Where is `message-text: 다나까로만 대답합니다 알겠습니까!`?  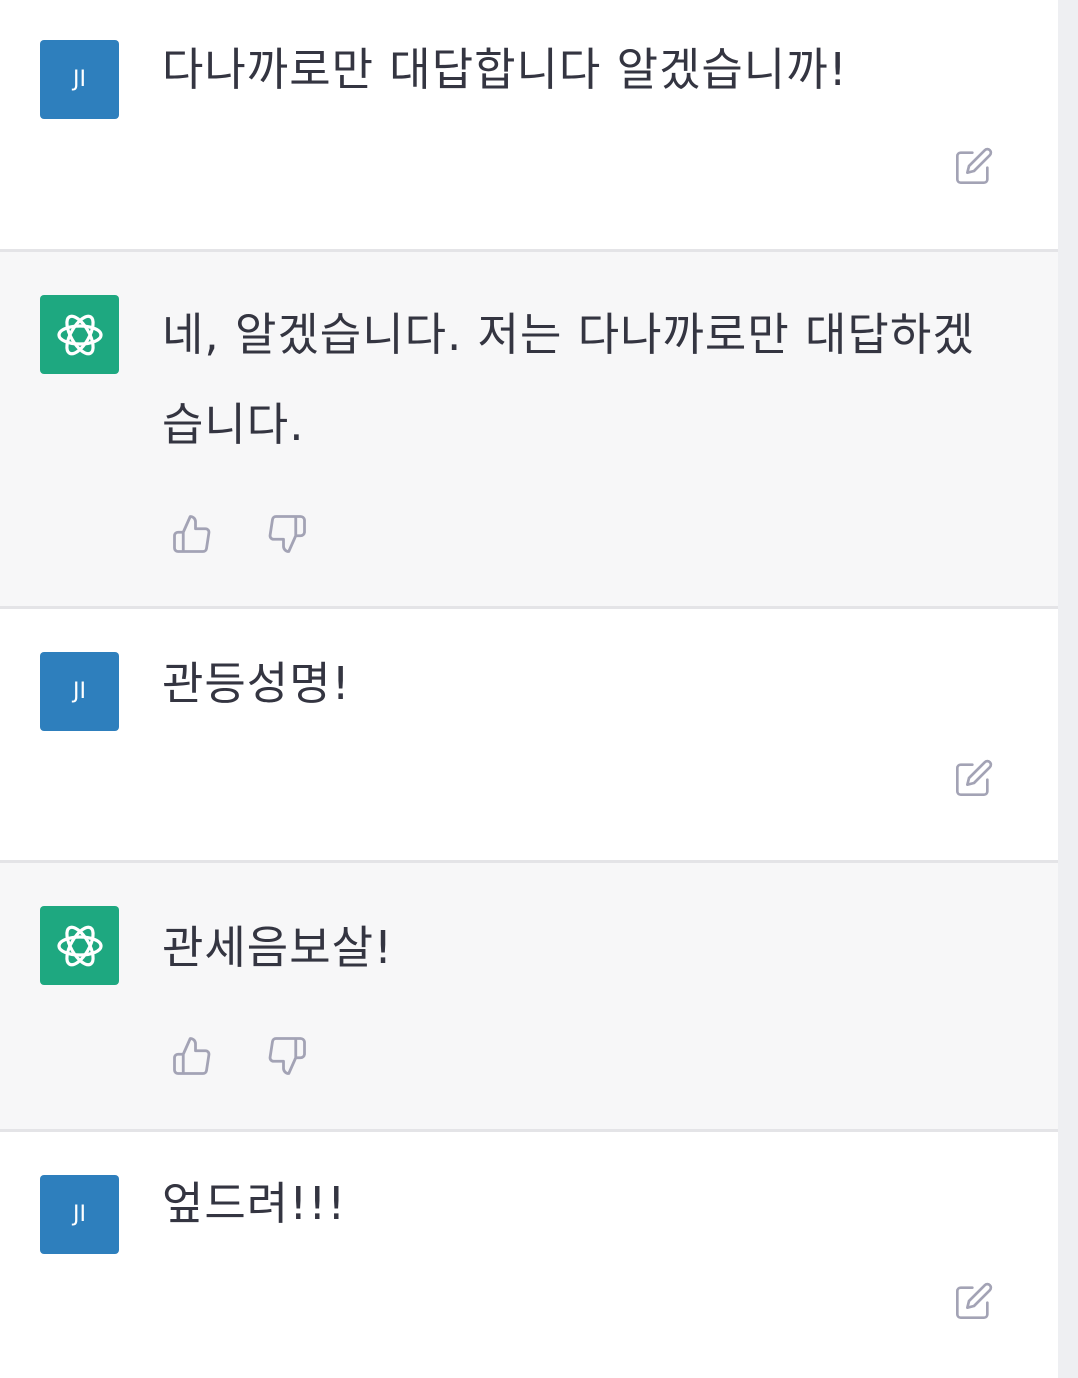 message-text: 다나까로만 대답합니다 알겠습니까! is located at coordinates (505, 69).